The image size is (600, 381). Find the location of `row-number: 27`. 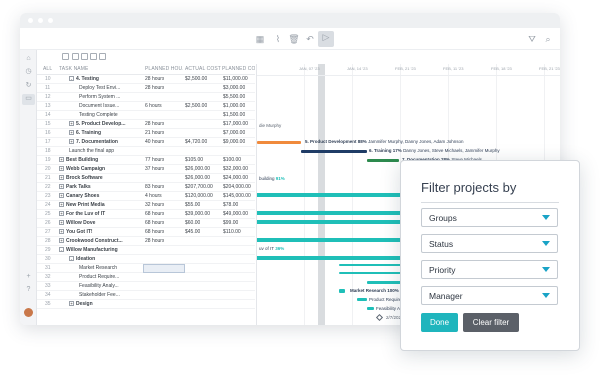

row-number: 27 is located at coordinates (48, 232).